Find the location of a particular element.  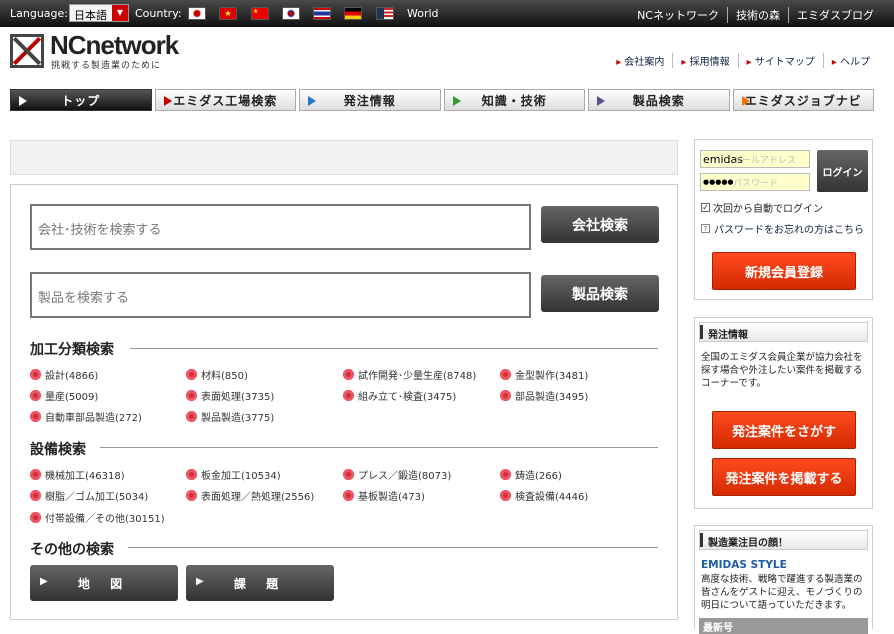

help-link: ヘルプ is located at coordinates (850, 60).